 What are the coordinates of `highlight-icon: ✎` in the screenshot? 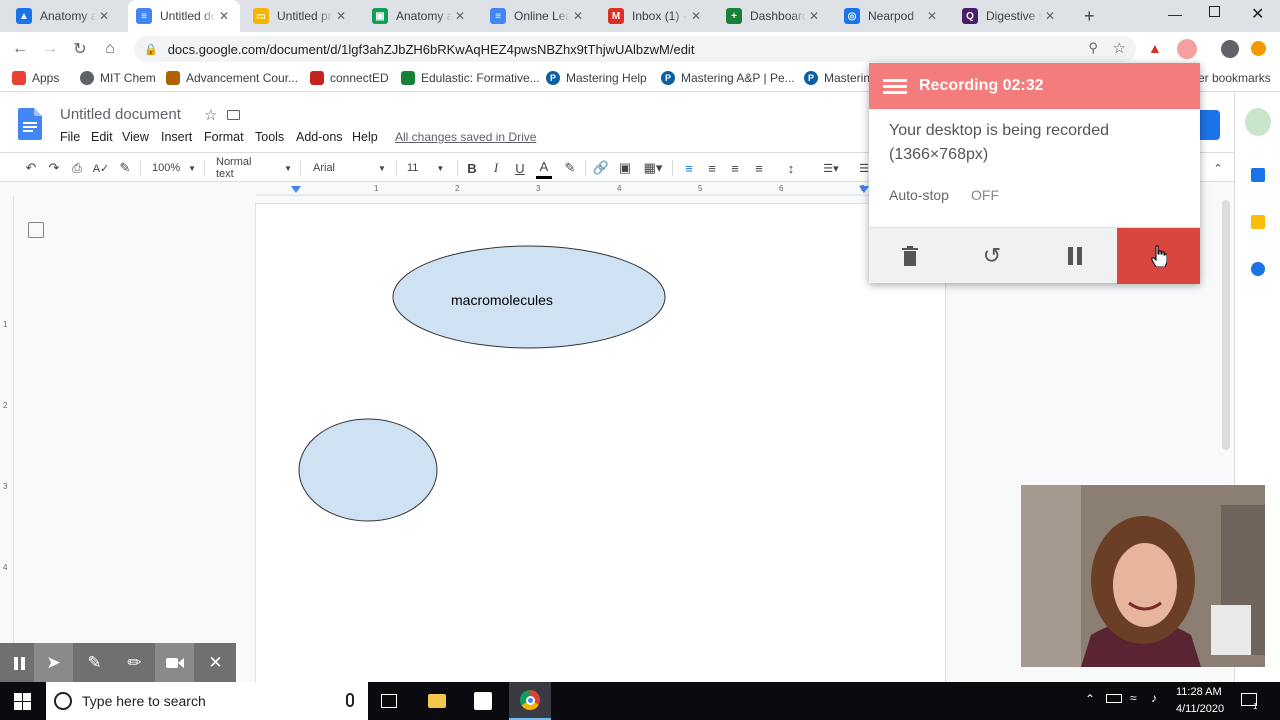 It's located at (570, 168).